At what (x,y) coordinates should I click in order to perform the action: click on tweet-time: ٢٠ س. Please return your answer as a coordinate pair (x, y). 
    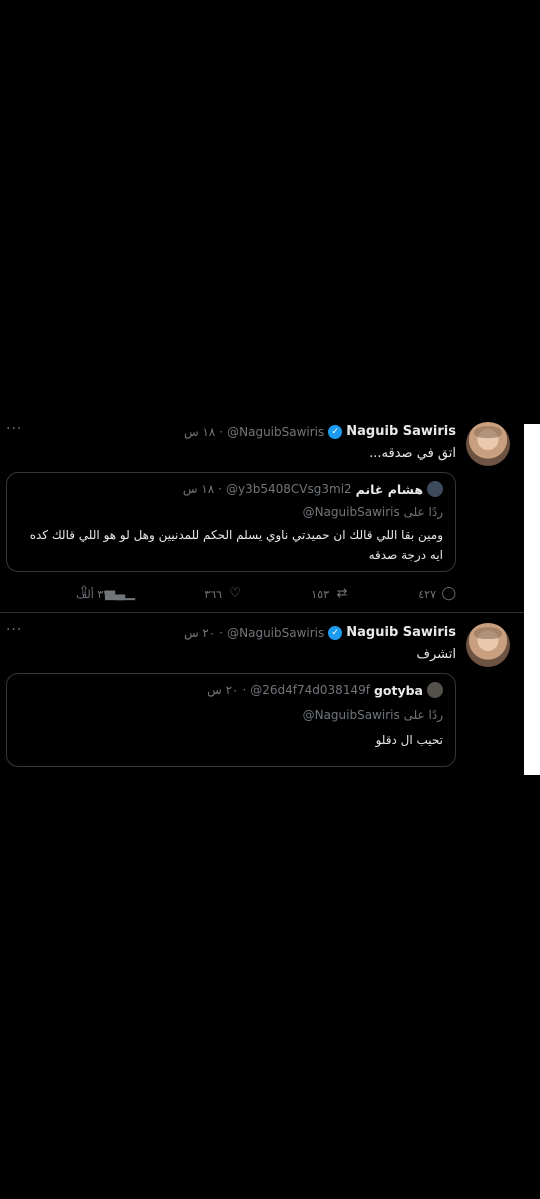
    Looking at the image, I should click on (199, 633).